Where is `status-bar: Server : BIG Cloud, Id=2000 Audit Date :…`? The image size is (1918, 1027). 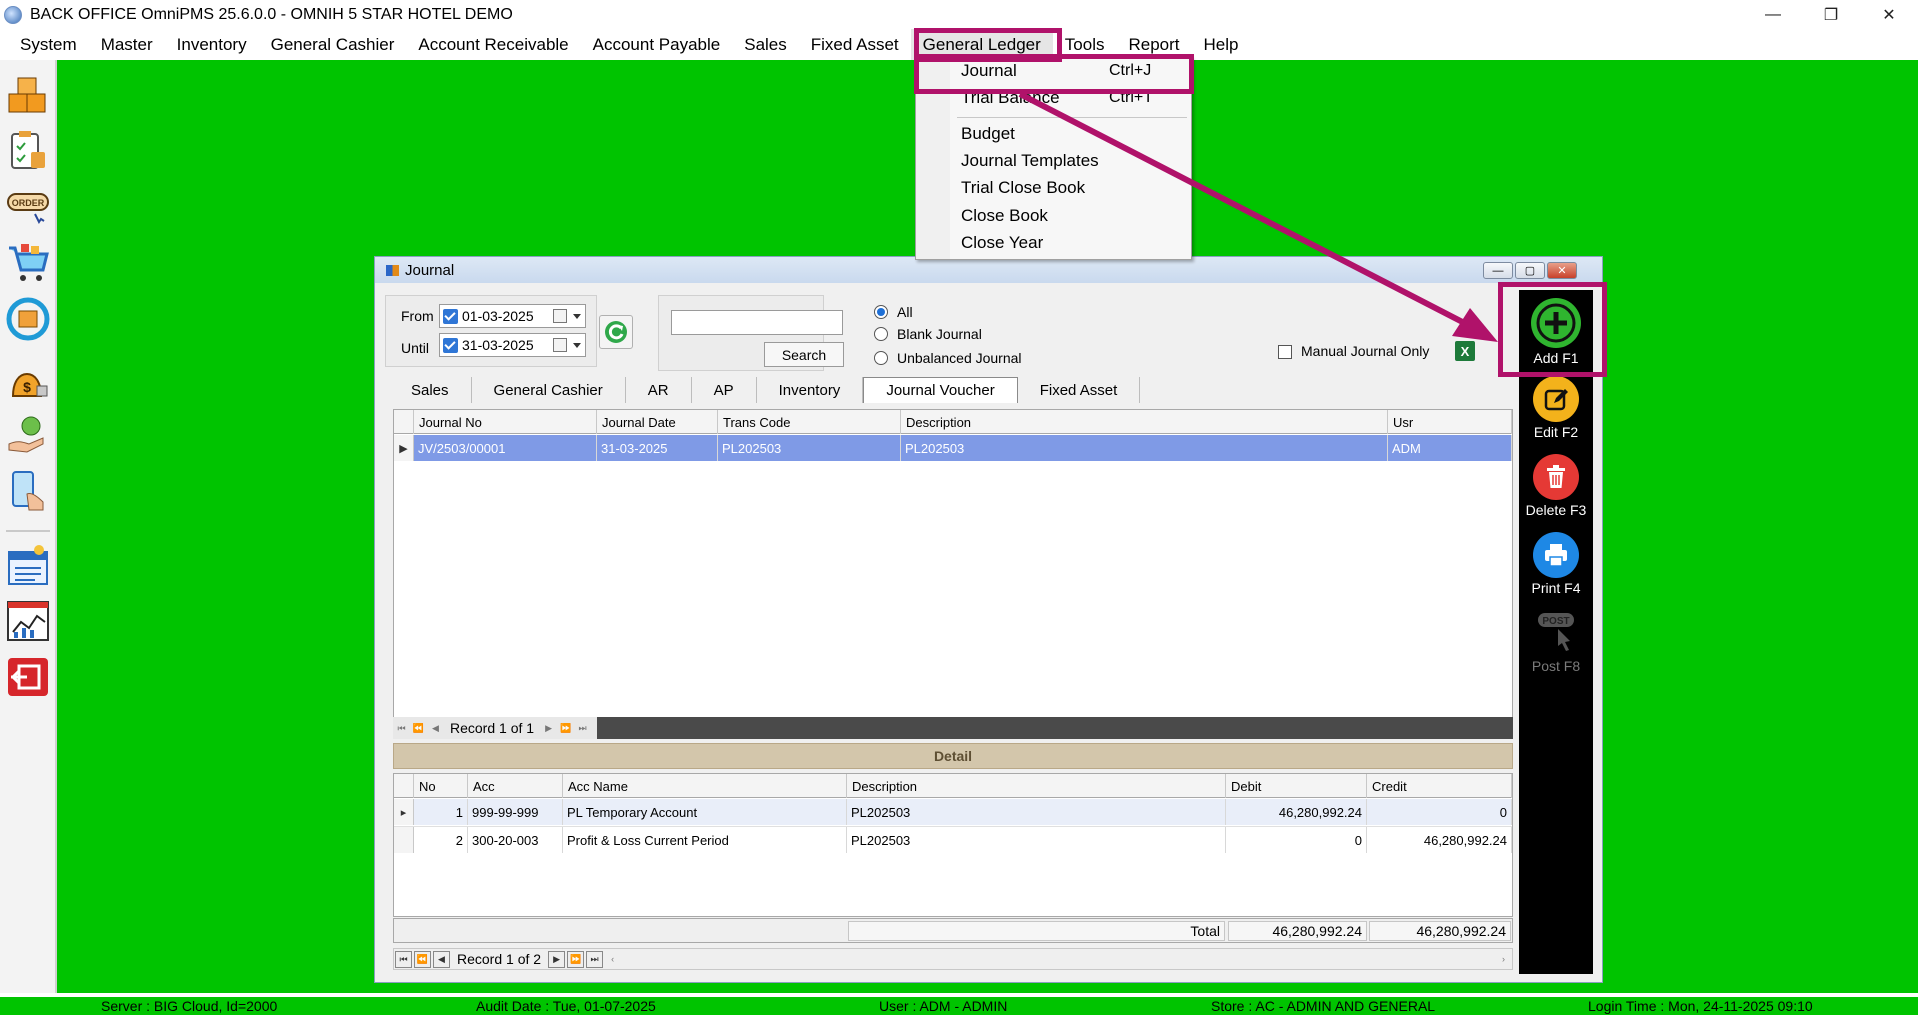
status-bar: Server : BIG Cloud, Id=2000 Audit Date :… is located at coordinates (959, 1010).